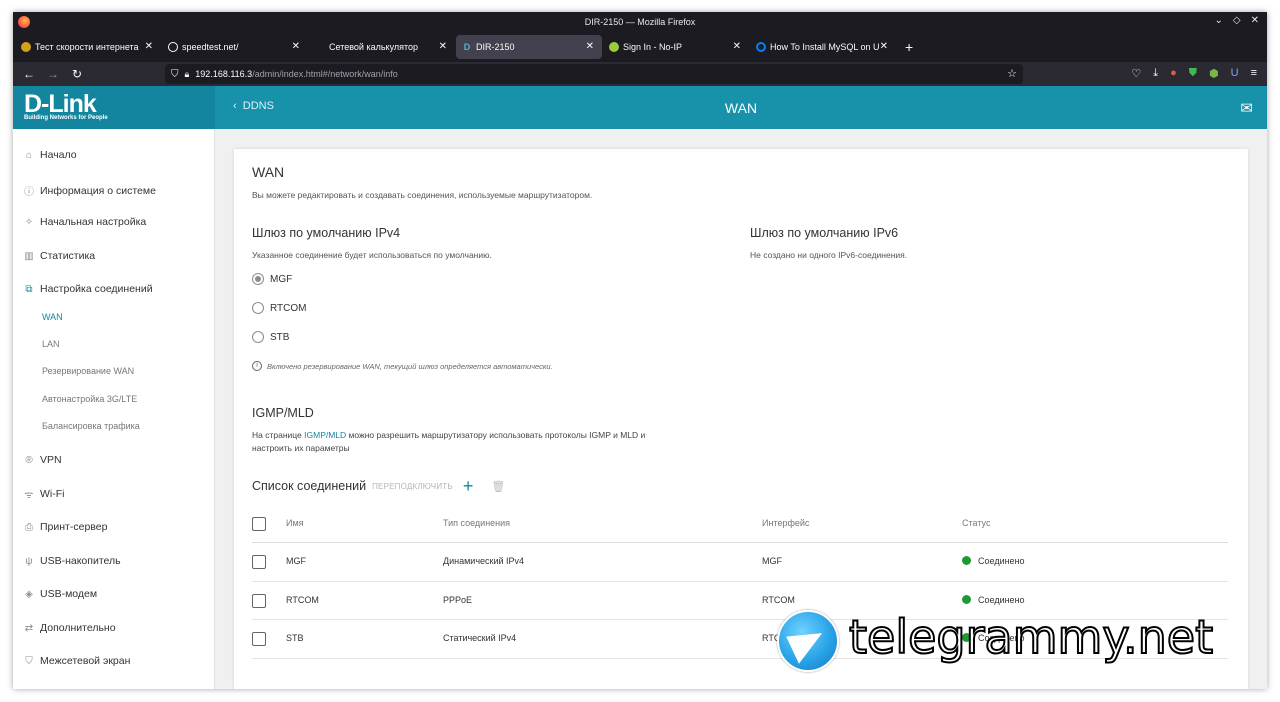 This screenshot has height=702, width=1280. What do you see at coordinates (740, 562) in the screenshot?
I see `table-row: MGF Динамический IPv4 MGF Соединено` at bounding box center [740, 562].